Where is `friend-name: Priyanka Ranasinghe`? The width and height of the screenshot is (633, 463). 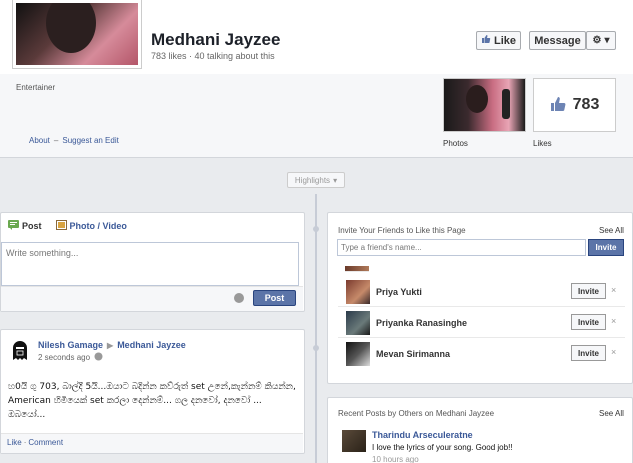 friend-name: Priyanka Ranasinghe is located at coordinates (421, 323).